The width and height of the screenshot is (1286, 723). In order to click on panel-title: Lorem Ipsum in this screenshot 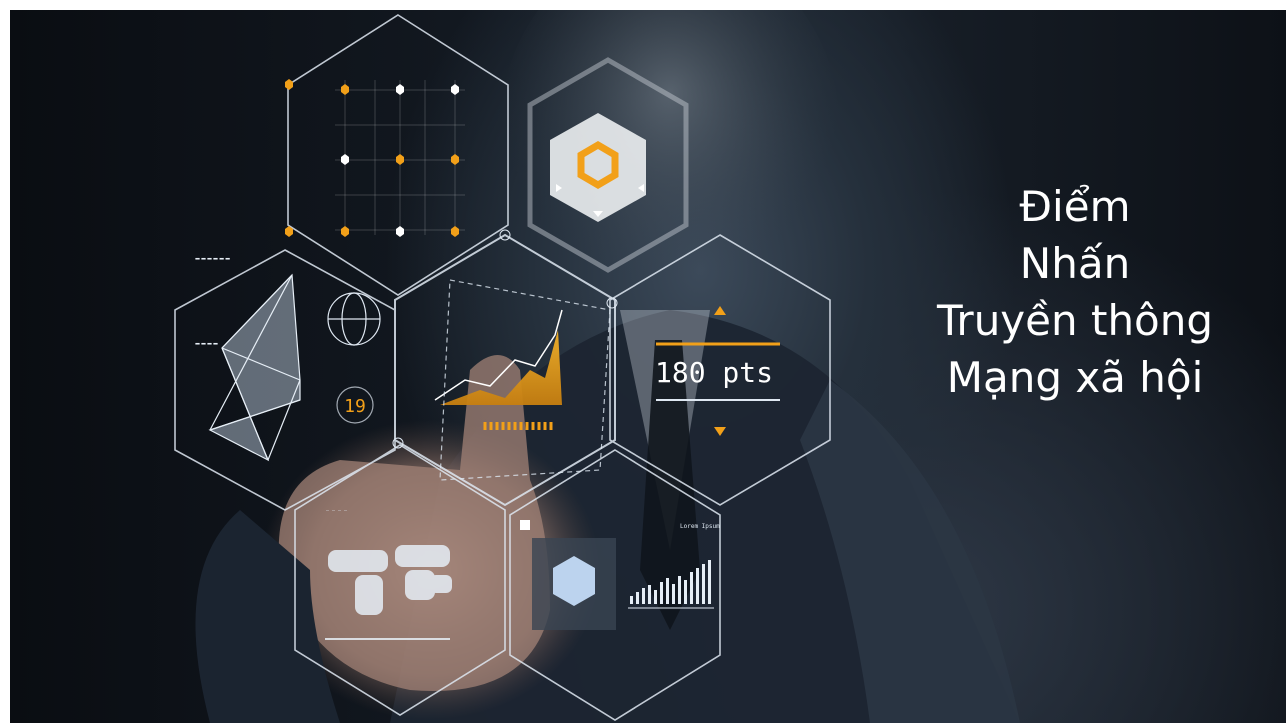, I will do `click(700, 526)`.